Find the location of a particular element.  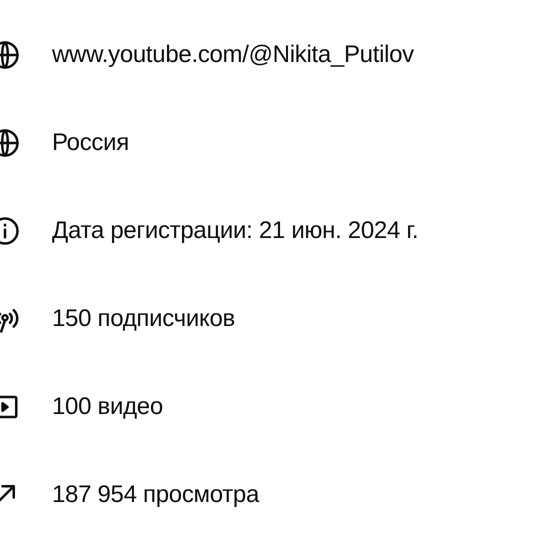

detail-text: 100 видео is located at coordinates (107, 407).